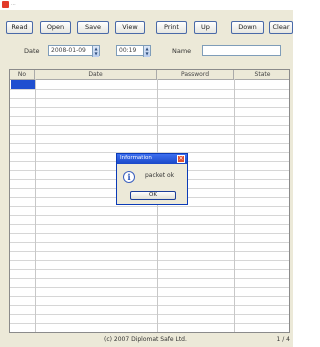 Image resolution: width=320 pixels, height=347 pixels. Describe the element at coordinates (261, 74) in the screenshot. I see `column-header-state: State` at that location.